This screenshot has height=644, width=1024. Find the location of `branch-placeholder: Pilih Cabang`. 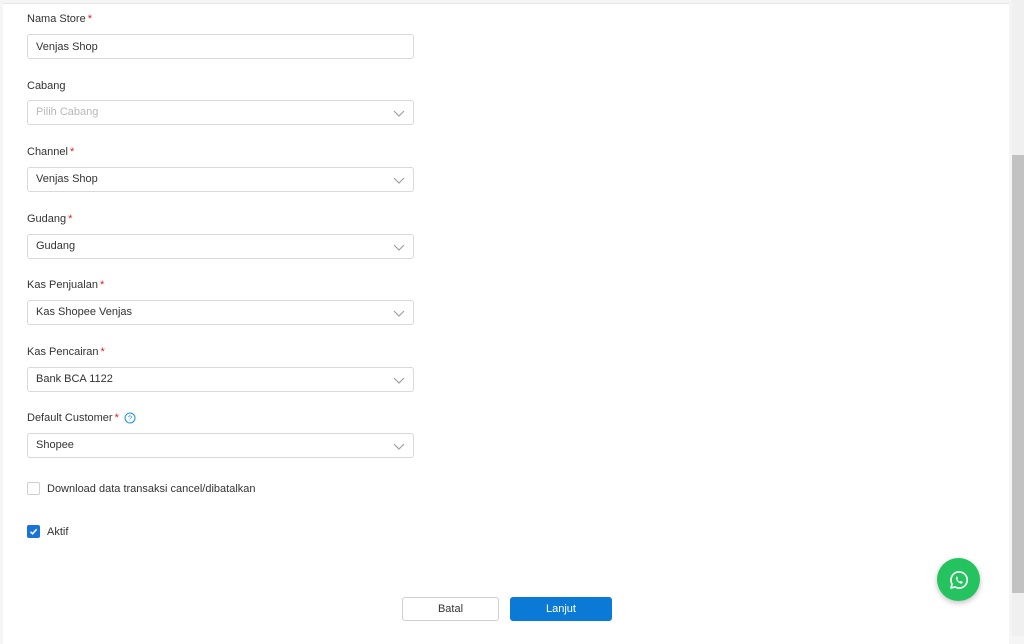

branch-placeholder: Pilih Cabang is located at coordinates (67, 112).